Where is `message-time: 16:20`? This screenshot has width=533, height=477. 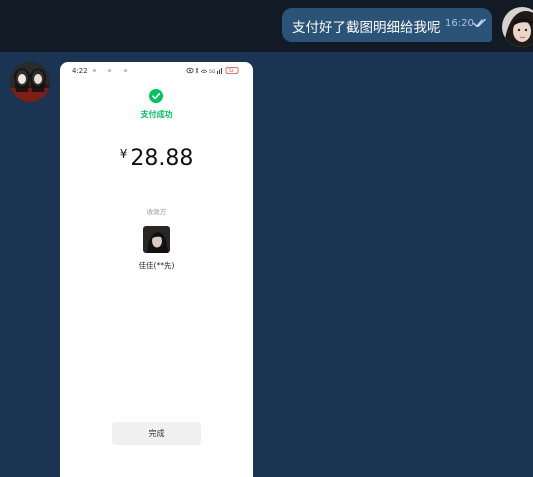 message-time: 16:20 is located at coordinates (459, 23).